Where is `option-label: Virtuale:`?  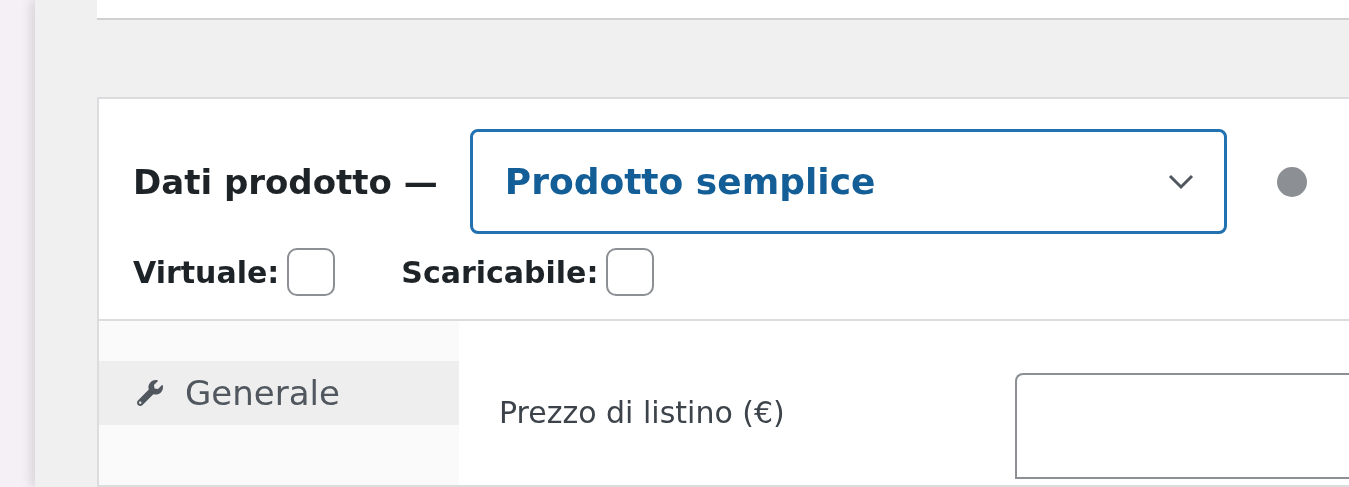
option-label: Virtuale: is located at coordinates (206, 272).